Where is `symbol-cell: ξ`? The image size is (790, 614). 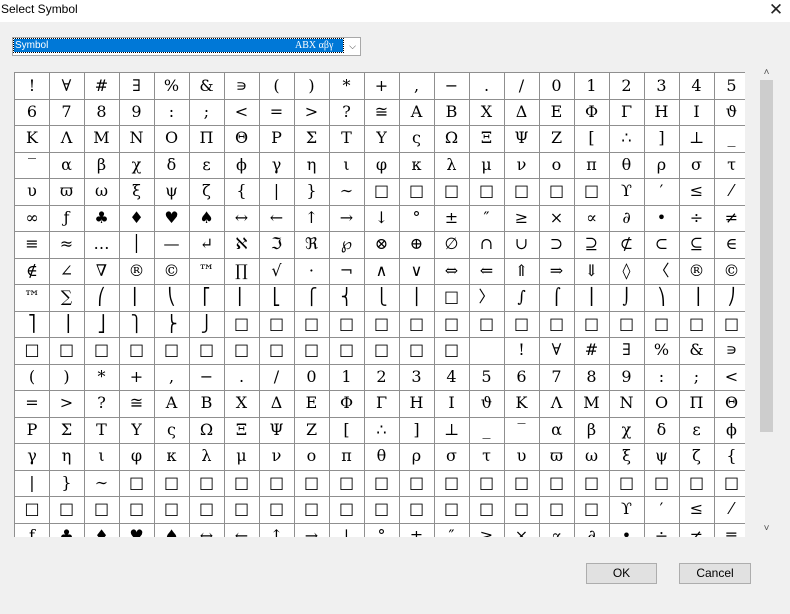 symbol-cell: ξ is located at coordinates (627, 457).